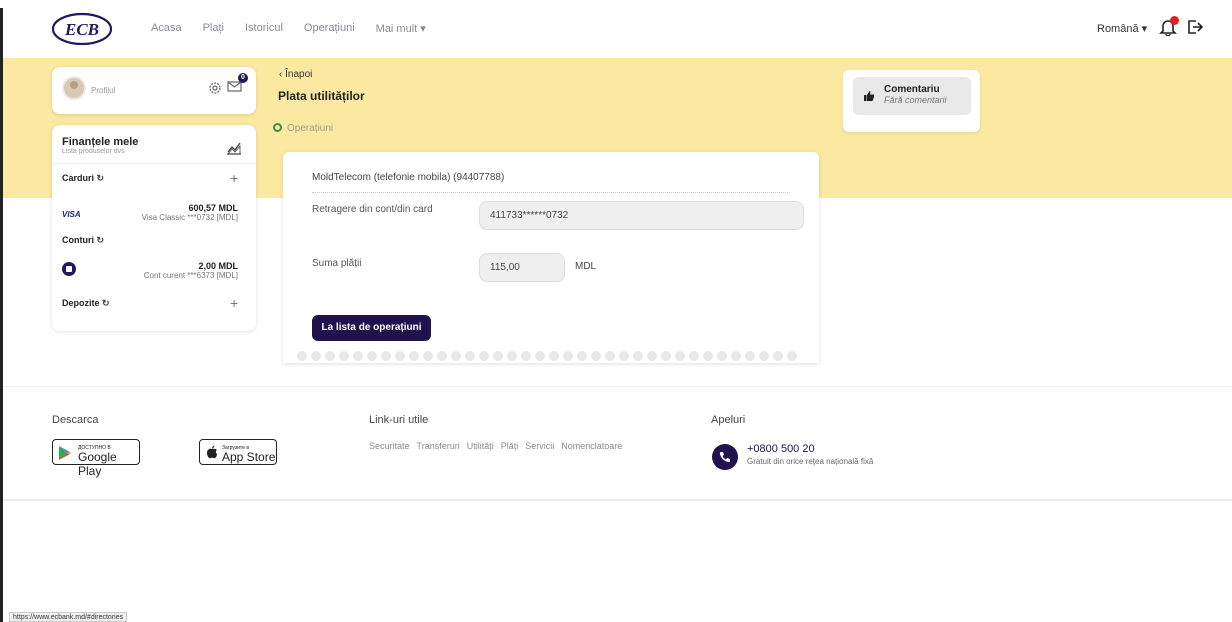 The image size is (1232, 622). Describe the element at coordinates (303, 128) in the screenshot. I see `operations-link: Operațiuni` at that location.